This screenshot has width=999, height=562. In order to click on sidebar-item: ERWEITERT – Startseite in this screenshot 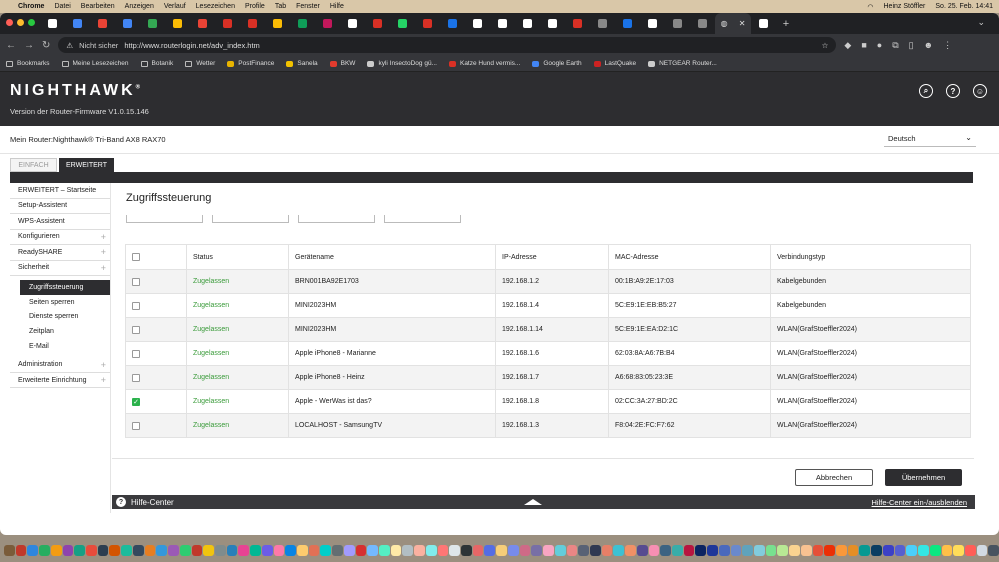, I will do `click(60, 191)`.